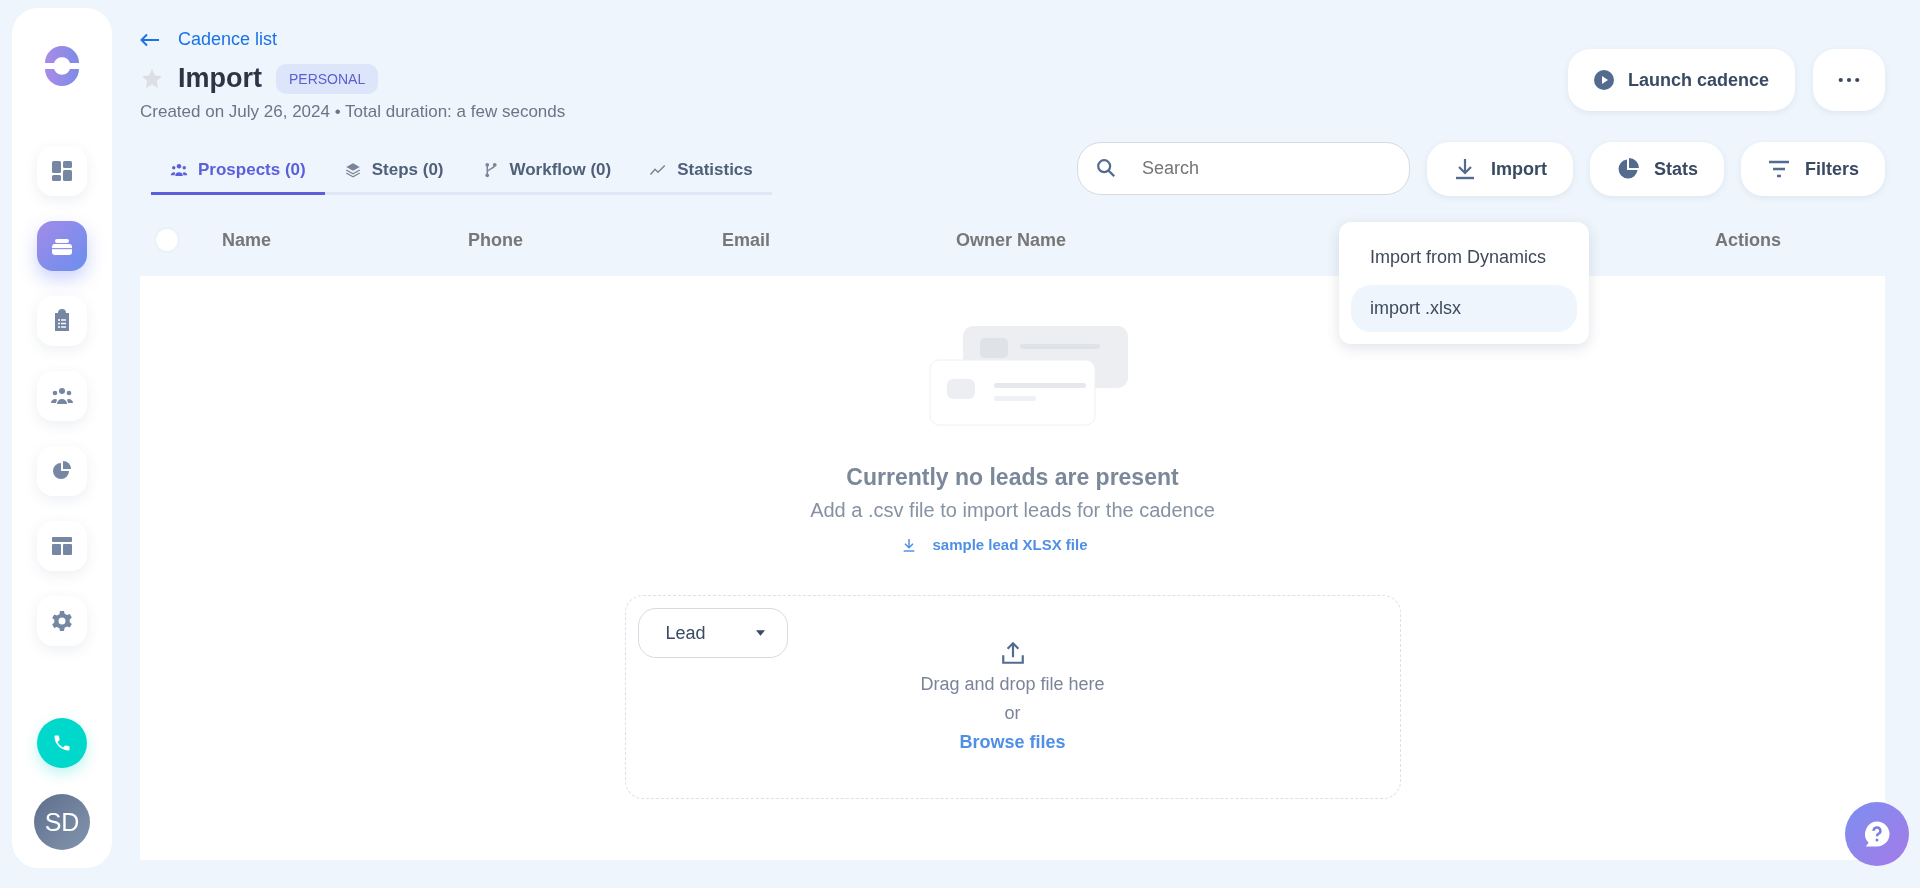 The image size is (1920, 888). Describe the element at coordinates (62, 66) in the screenshot. I see `logo-icon` at that location.